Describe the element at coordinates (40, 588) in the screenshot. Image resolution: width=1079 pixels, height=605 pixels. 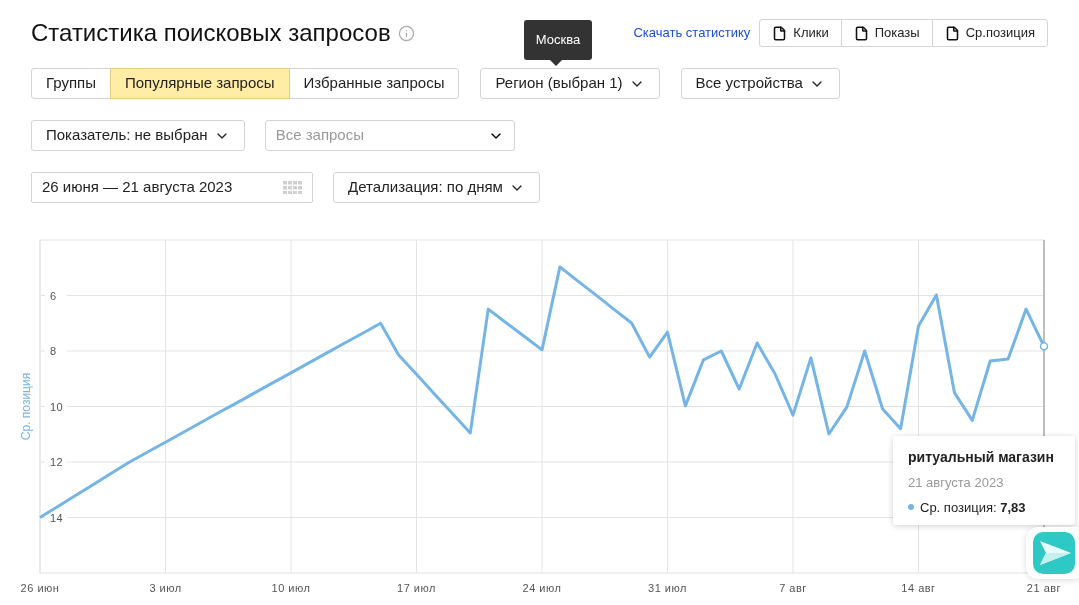
I see `x-tick-label: 26 июн` at that location.